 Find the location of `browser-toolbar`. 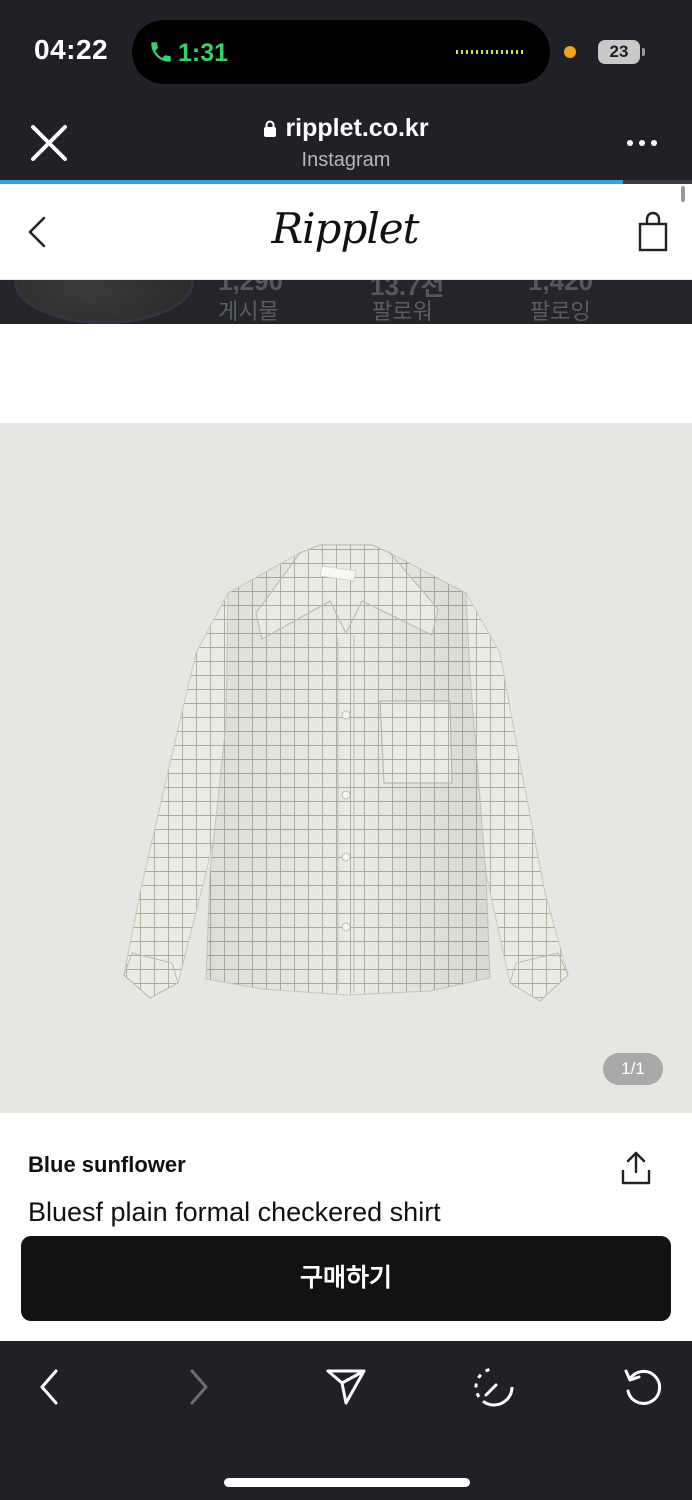

browser-toolbar is located at coordinates (346, 1420).